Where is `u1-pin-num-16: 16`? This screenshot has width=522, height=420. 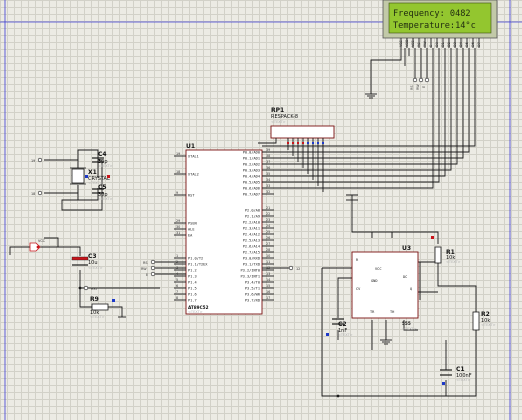 u1-pin-num-16: 16 is located at coordinates (268, 292).